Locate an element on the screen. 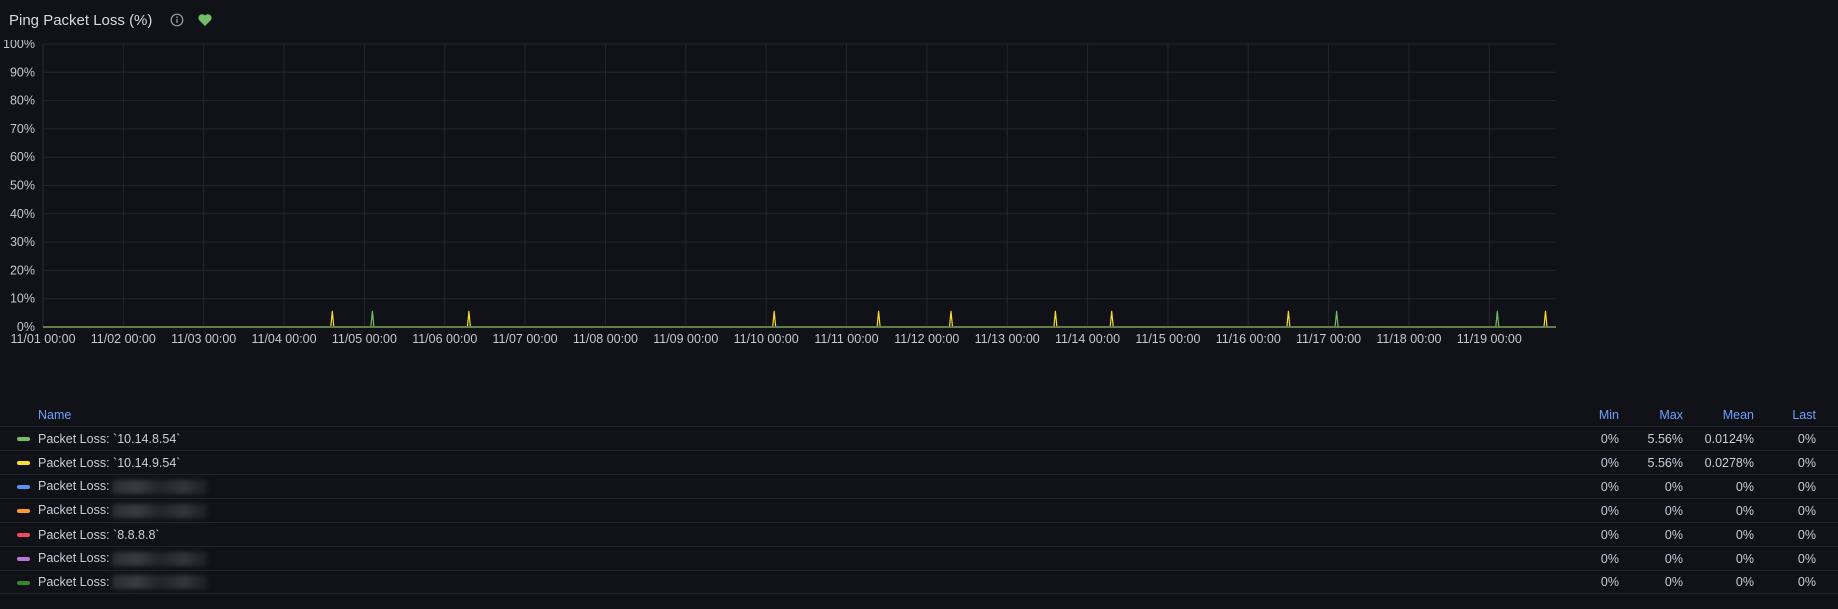 This screenshot has height=609, width=1838. legend-row: Packet Loss: `8.8.8.8` 0% 0% 0% 0% is located at coordinates (919, 534).